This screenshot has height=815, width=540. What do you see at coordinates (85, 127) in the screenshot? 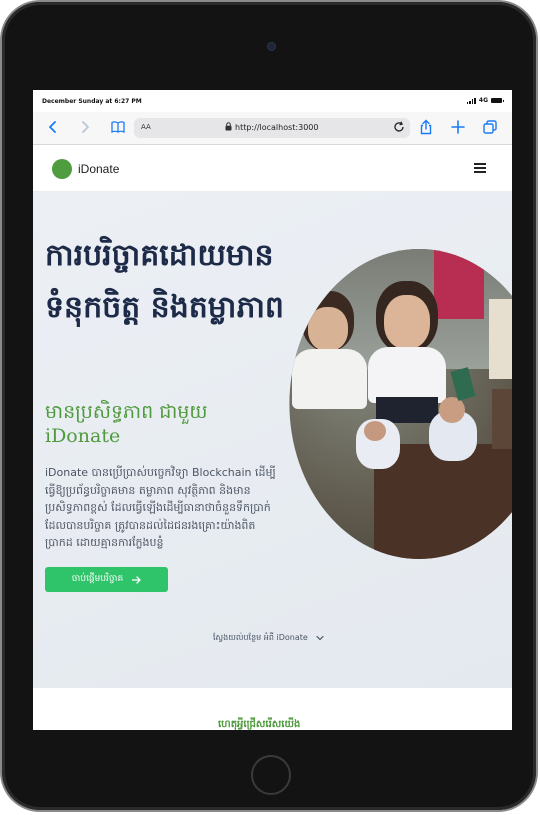
I see `forward-icon` at bounding box center [85, 127].